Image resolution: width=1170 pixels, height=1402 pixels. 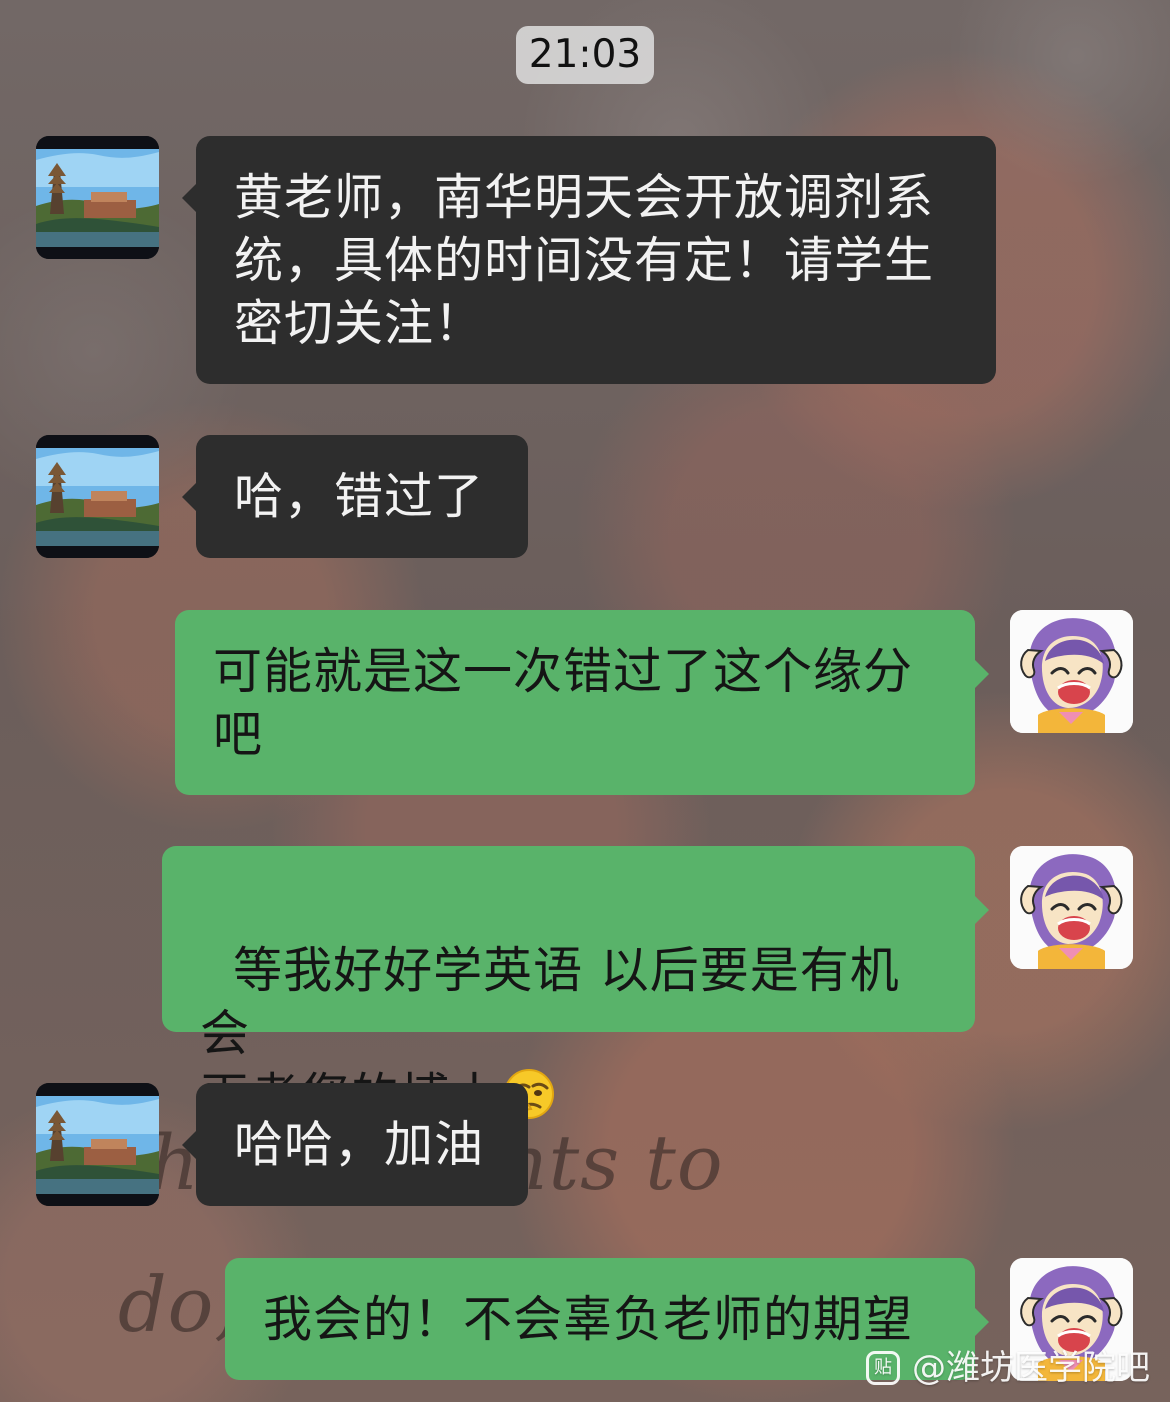 What do you see at coordinates (1031, 1368) in the screenshot?
I see `watermark-text: @潍坊医学院吧` at bounding box center [1031, 1368].